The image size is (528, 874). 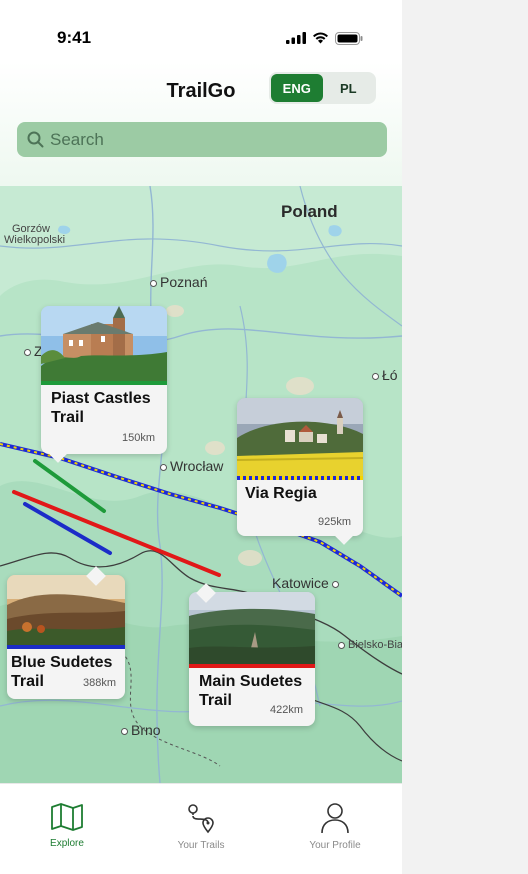 What do you see at coordinates (35, 240) in the screenshot?
I see `map-label-gorzow-line2: Wielkopolski` at bounding box center [35, 240].